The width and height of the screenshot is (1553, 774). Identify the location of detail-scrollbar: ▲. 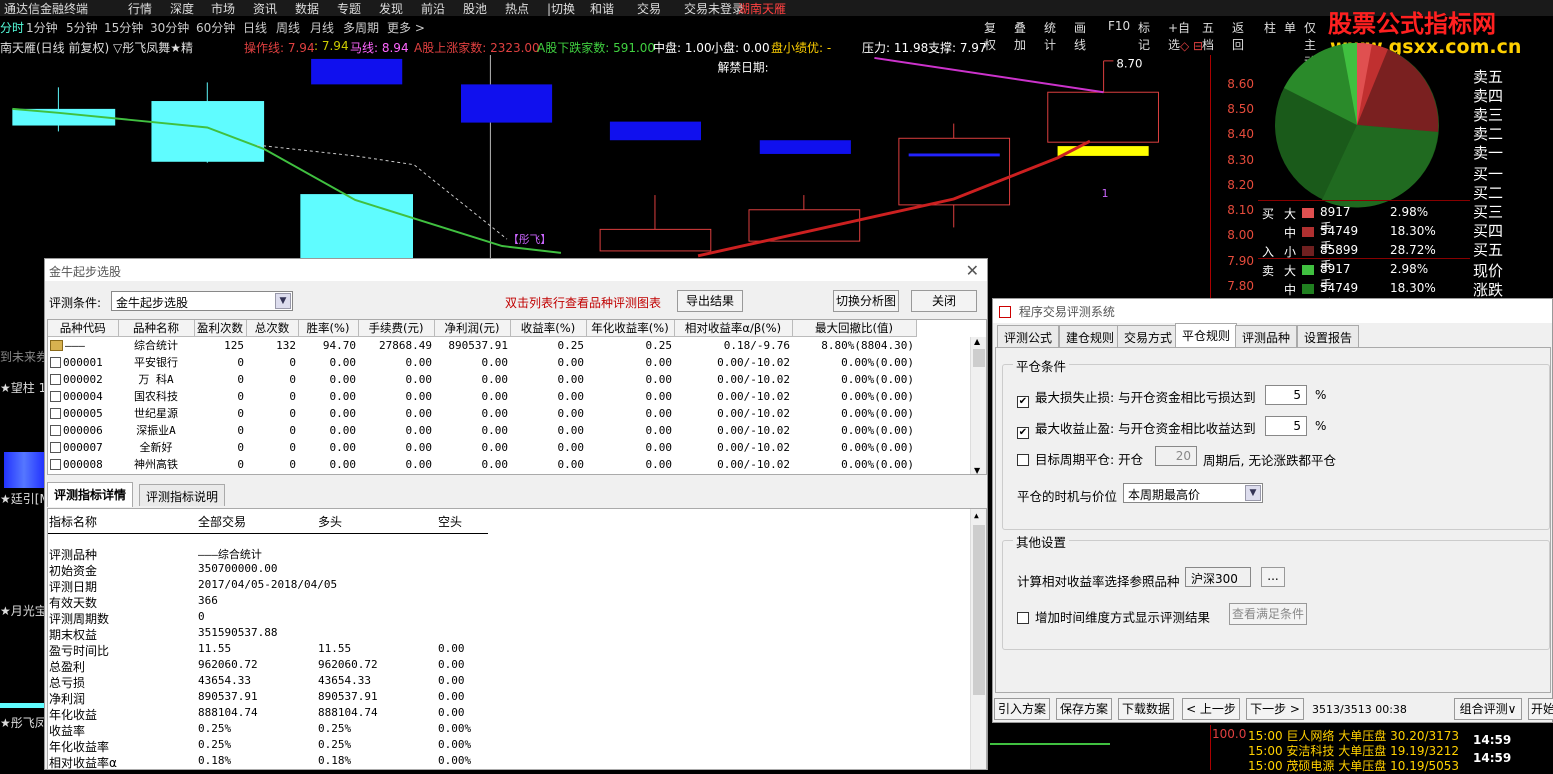
(978, 639).